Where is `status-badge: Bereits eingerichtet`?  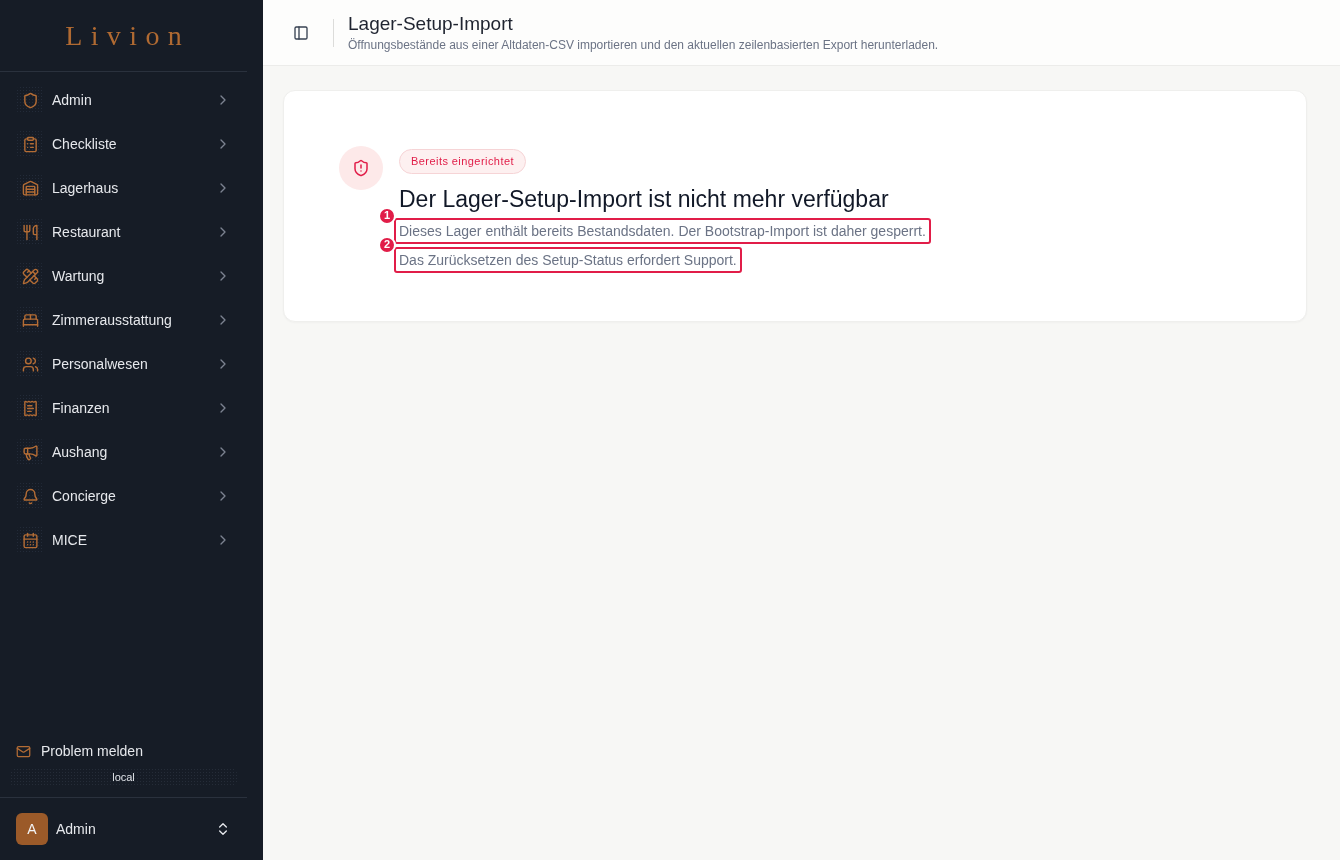
status-badge: Bereits eingerichtet is located at coordinates (462, 161).